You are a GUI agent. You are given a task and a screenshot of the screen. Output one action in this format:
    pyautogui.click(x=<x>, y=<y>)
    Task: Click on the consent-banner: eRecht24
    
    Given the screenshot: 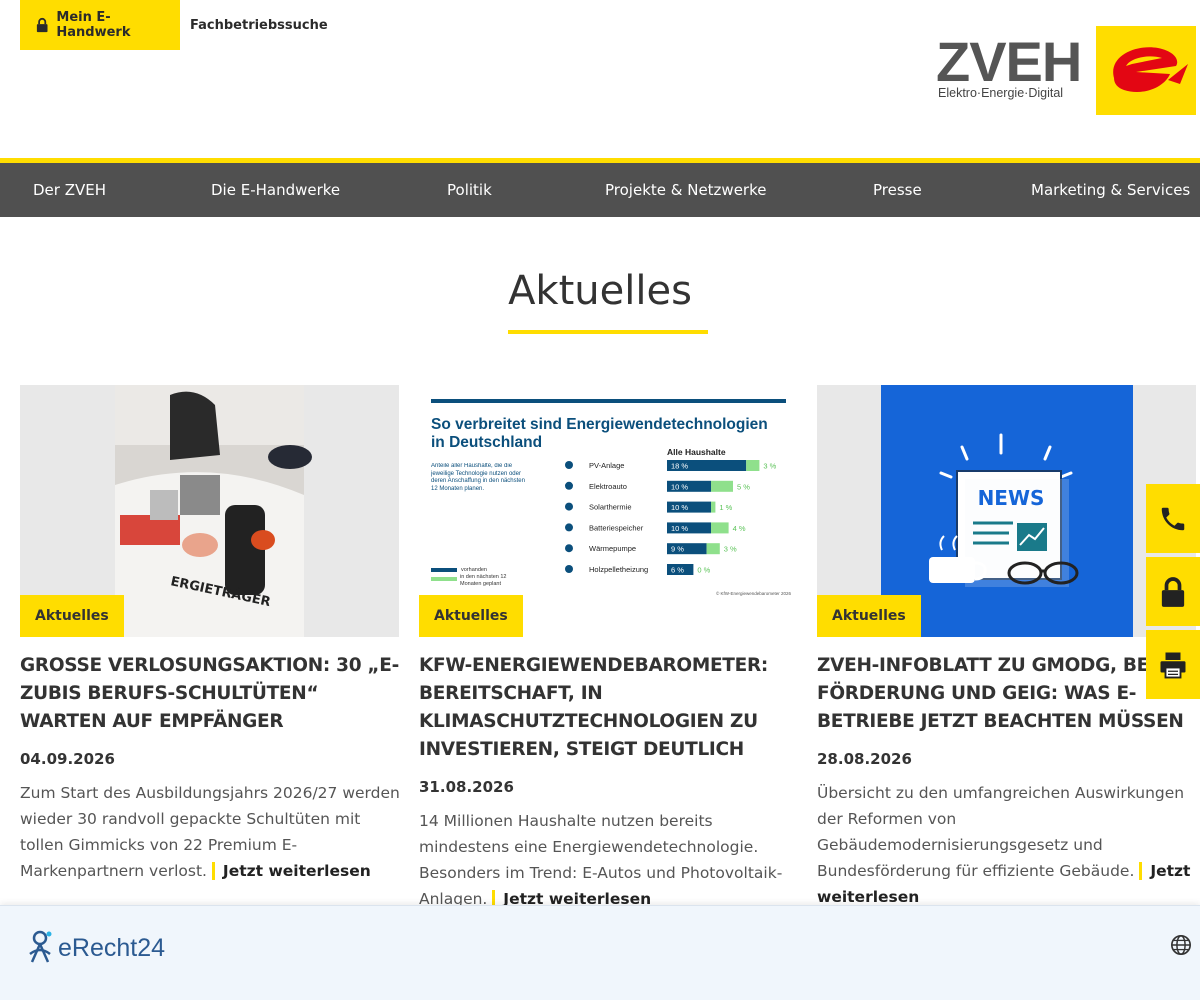 What is the action you would take?
    pyautogui.click(x=600, y=952)
    